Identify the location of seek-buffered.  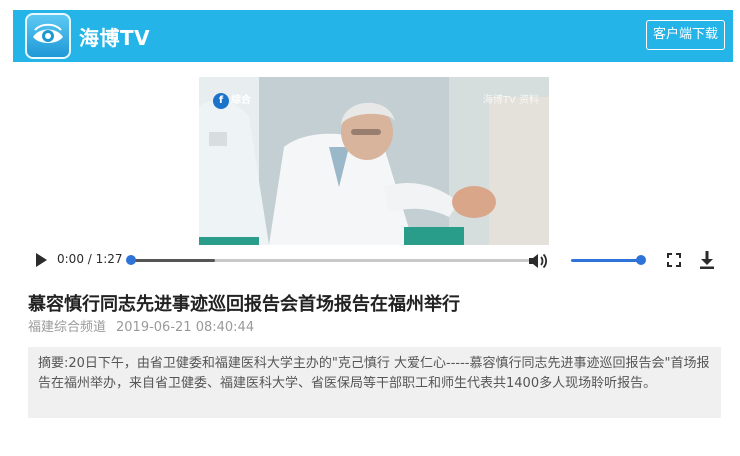
(173, 260).